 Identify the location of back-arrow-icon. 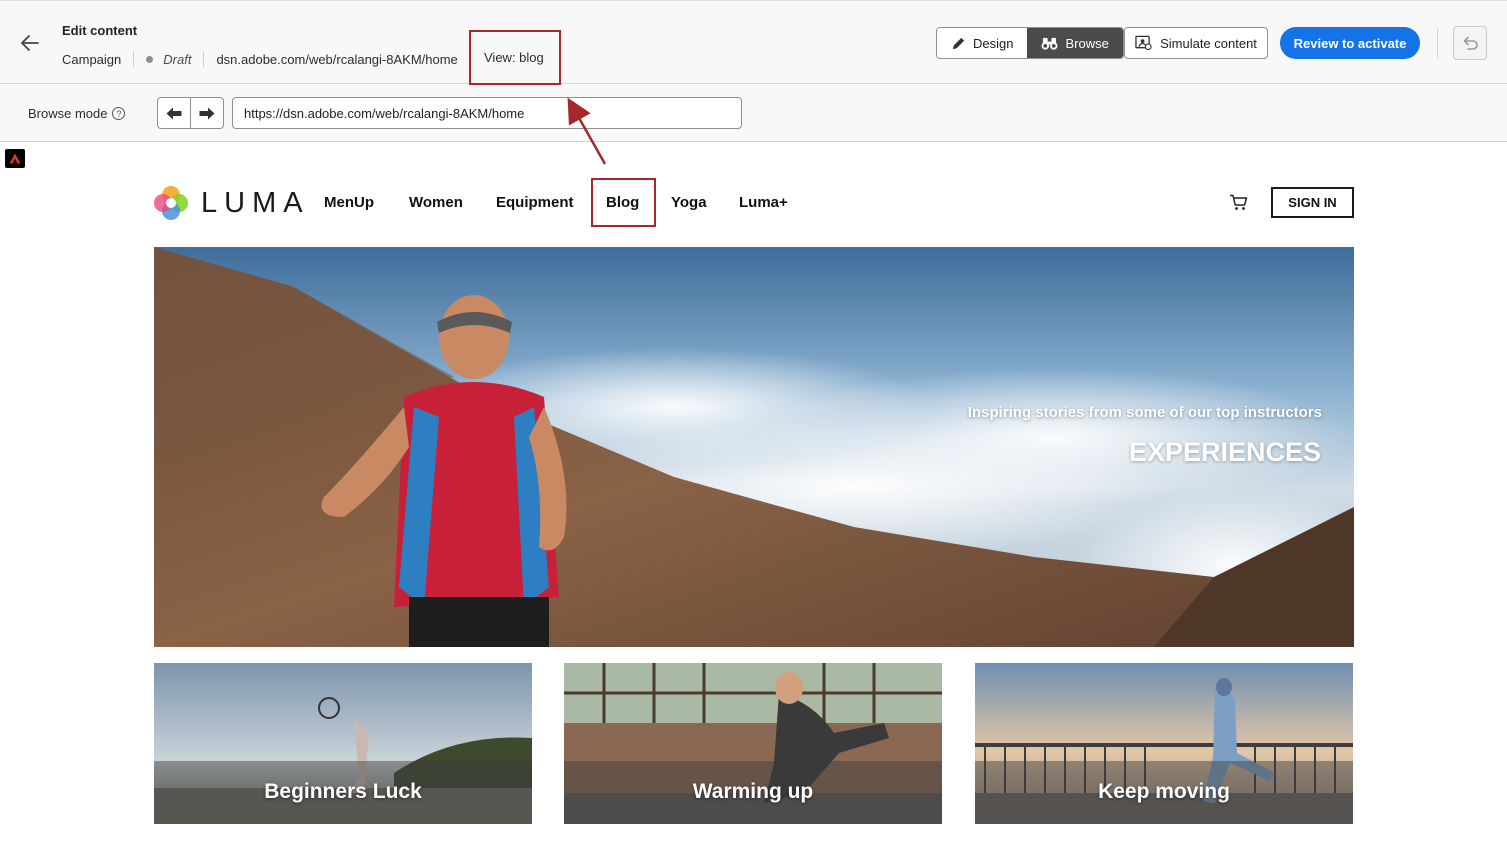
(30, 43).